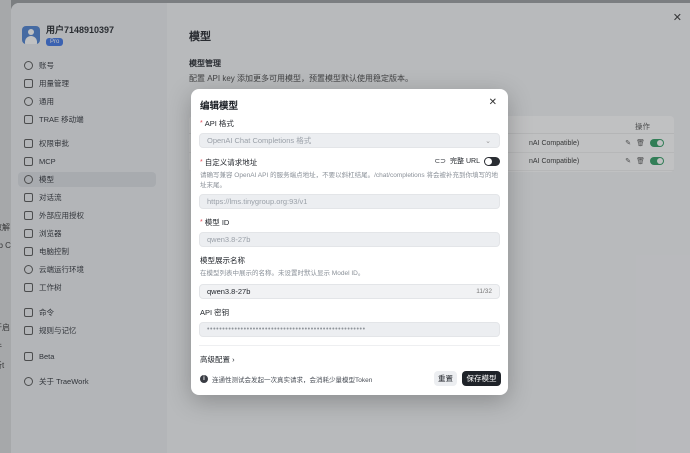 The height and width of the screenshot is (453, 690). I want to click on field-label: API 格式, so click(219, 123).